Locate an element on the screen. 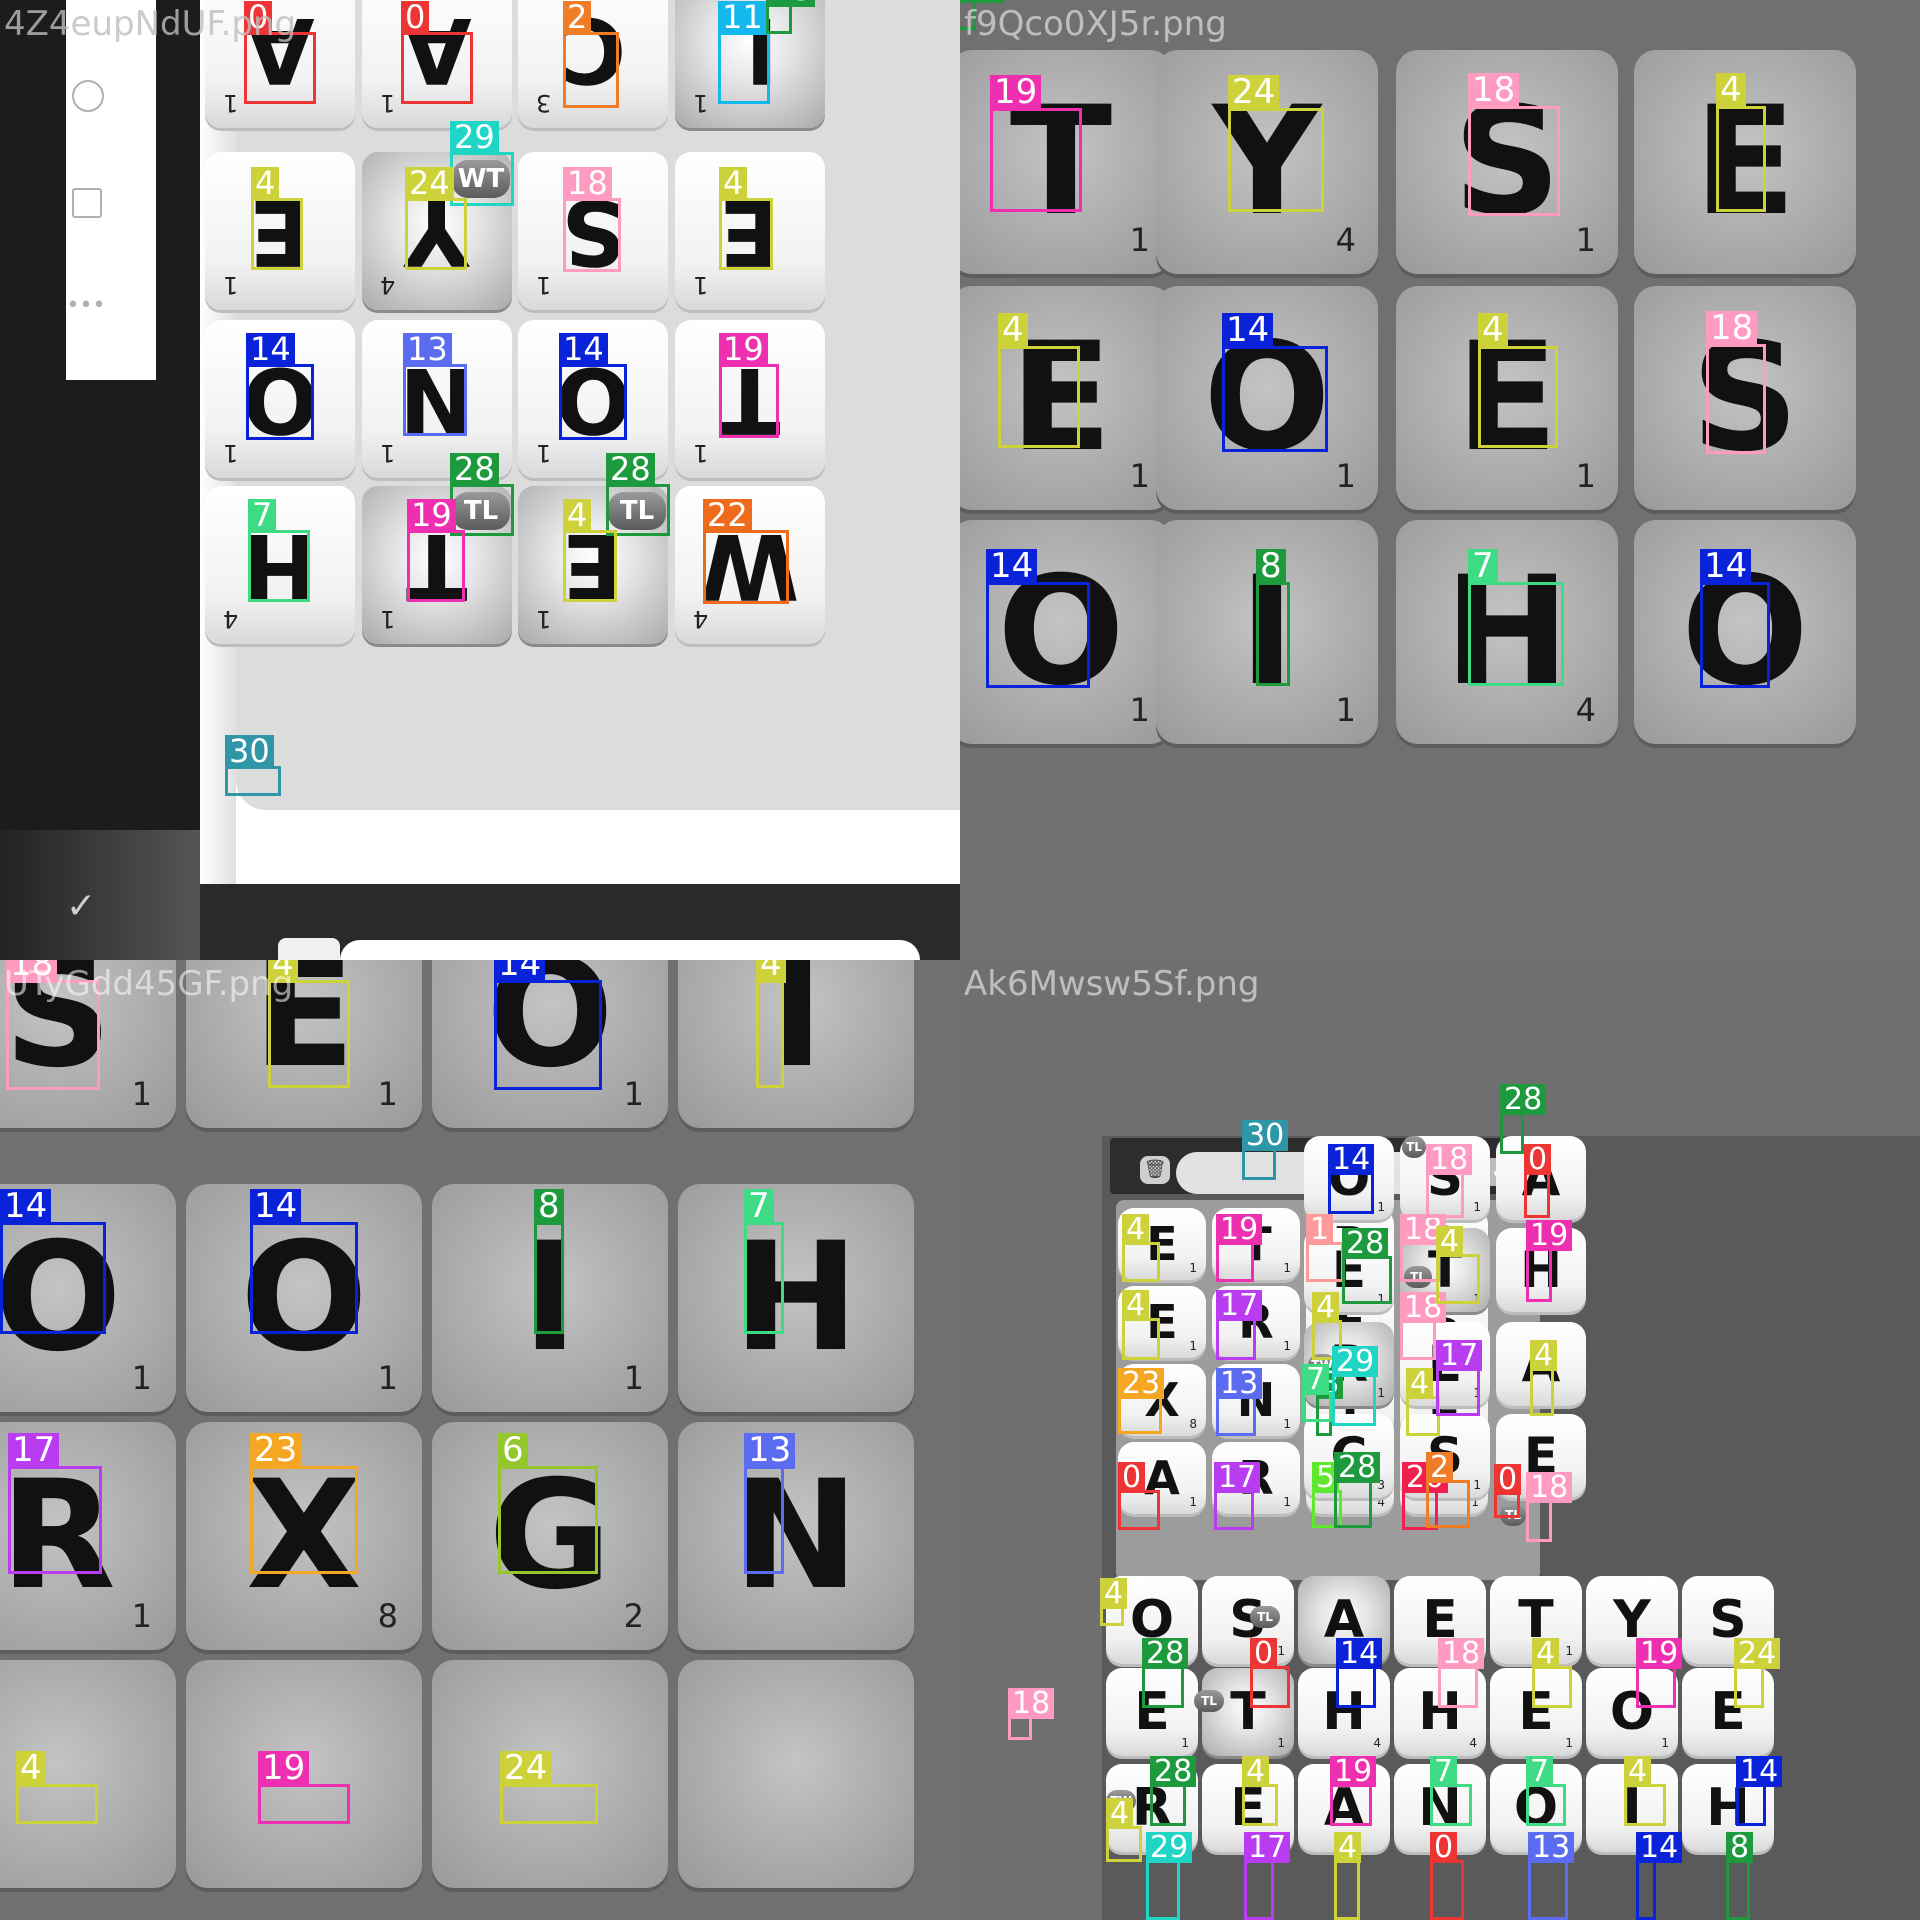 This screenshot has height=1920, width=1920. letter-tile: I is located at coordinates (796, 1044).